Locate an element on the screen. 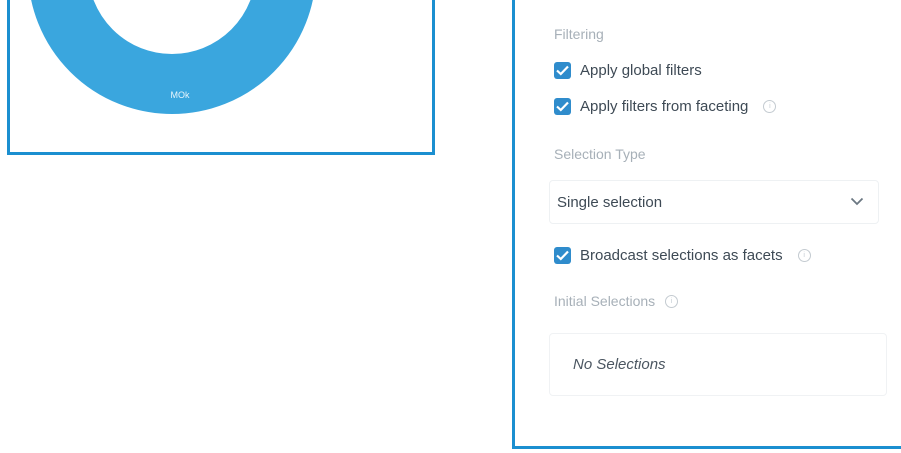 This screenshot has width=901, height=453. selection-type-value: Single selection is located at coordinates (610, 202).